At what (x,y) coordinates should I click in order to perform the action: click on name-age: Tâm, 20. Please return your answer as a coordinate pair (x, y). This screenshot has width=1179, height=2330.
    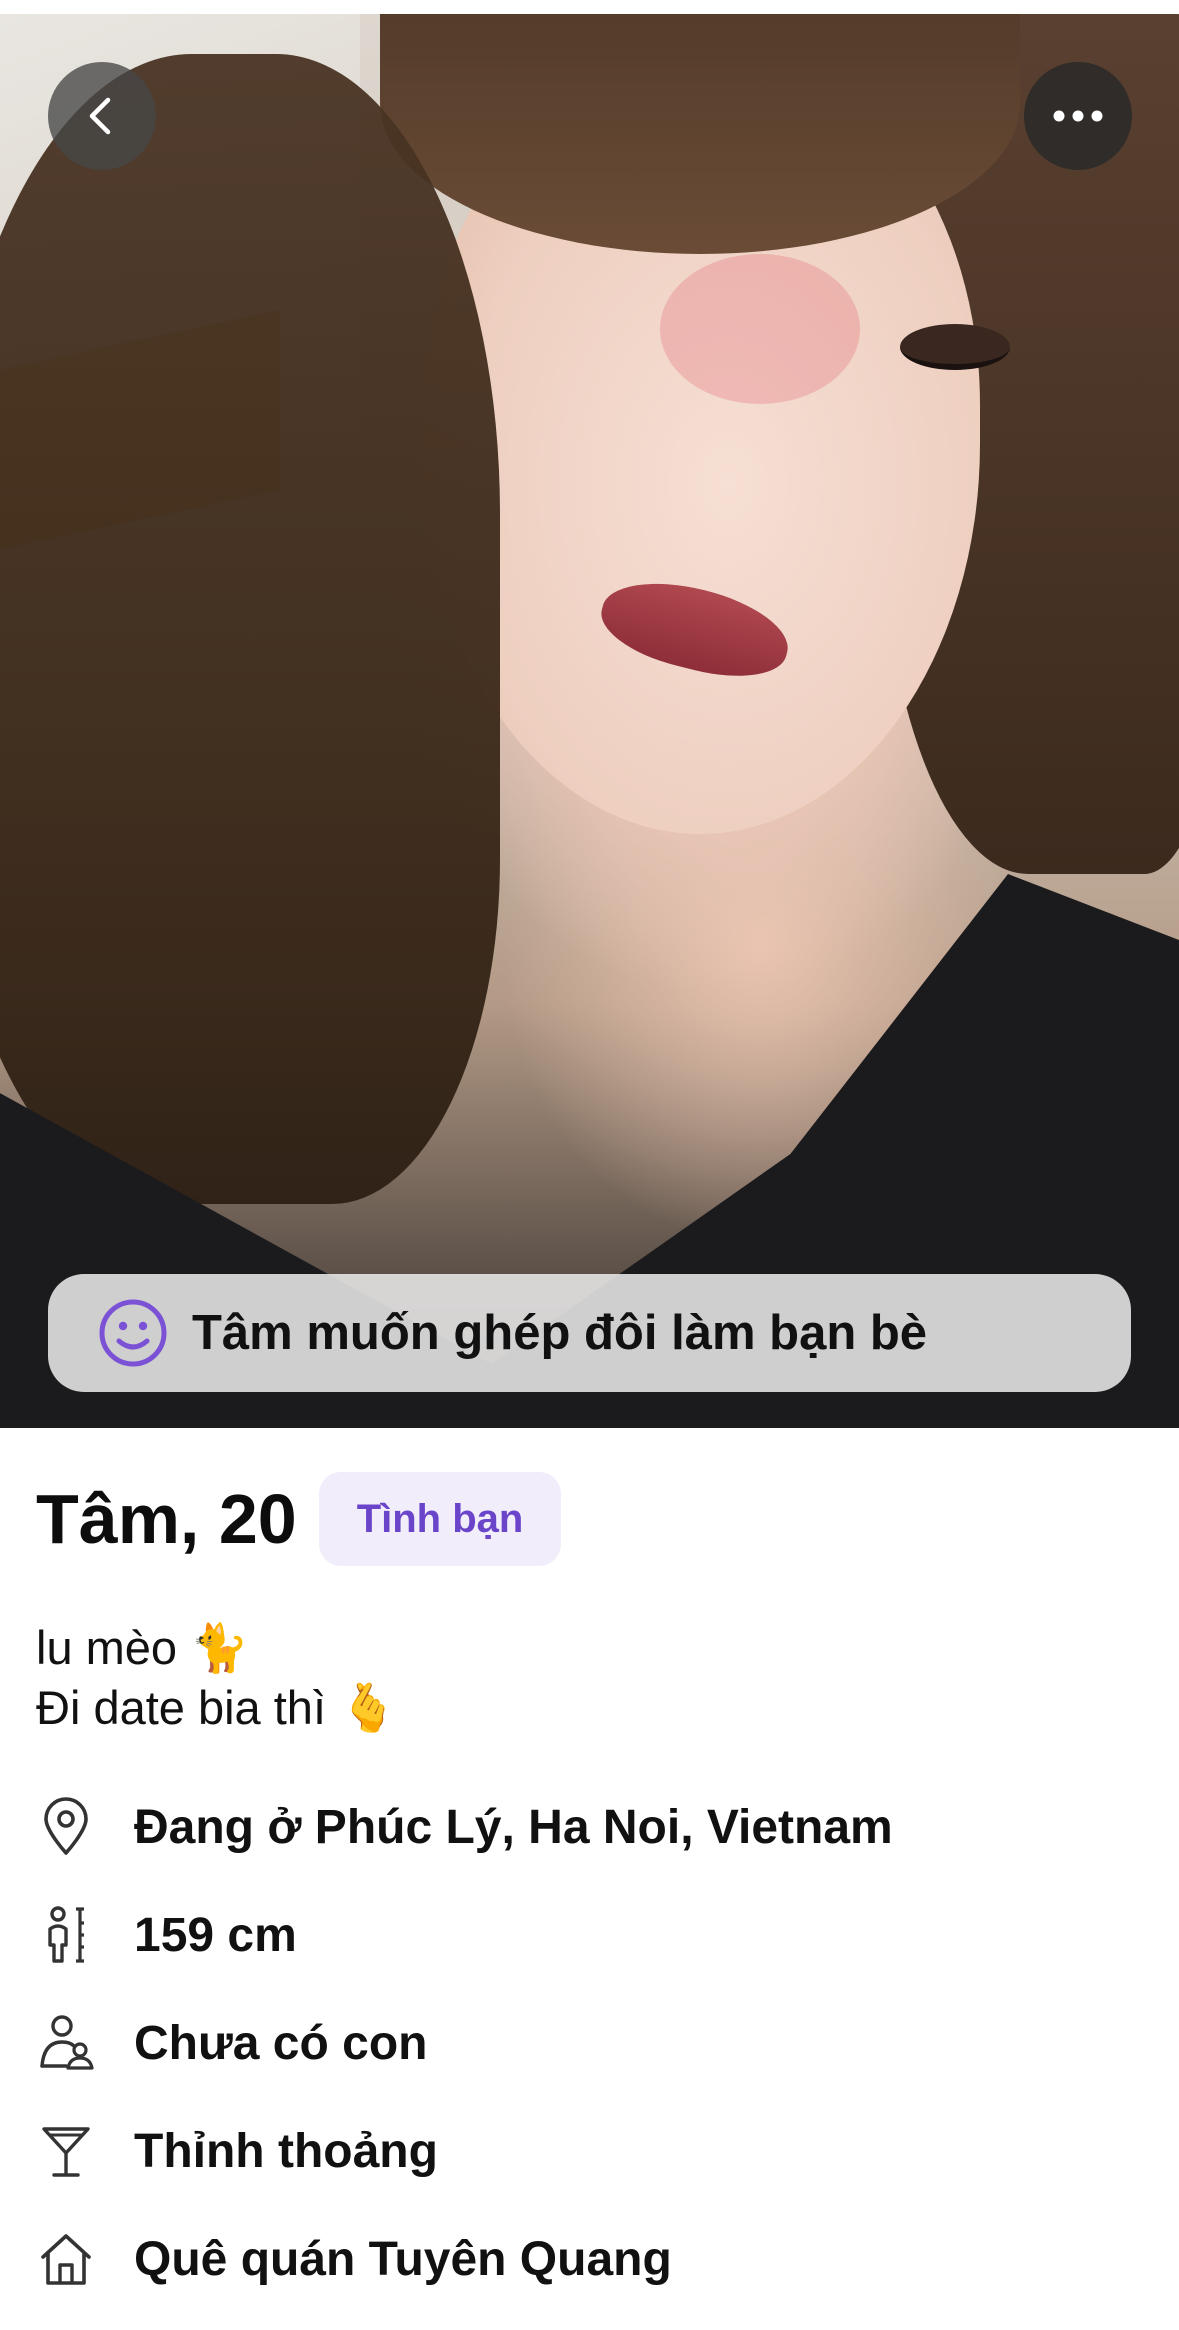
    Looking at the image, I should click on (166, 1519).